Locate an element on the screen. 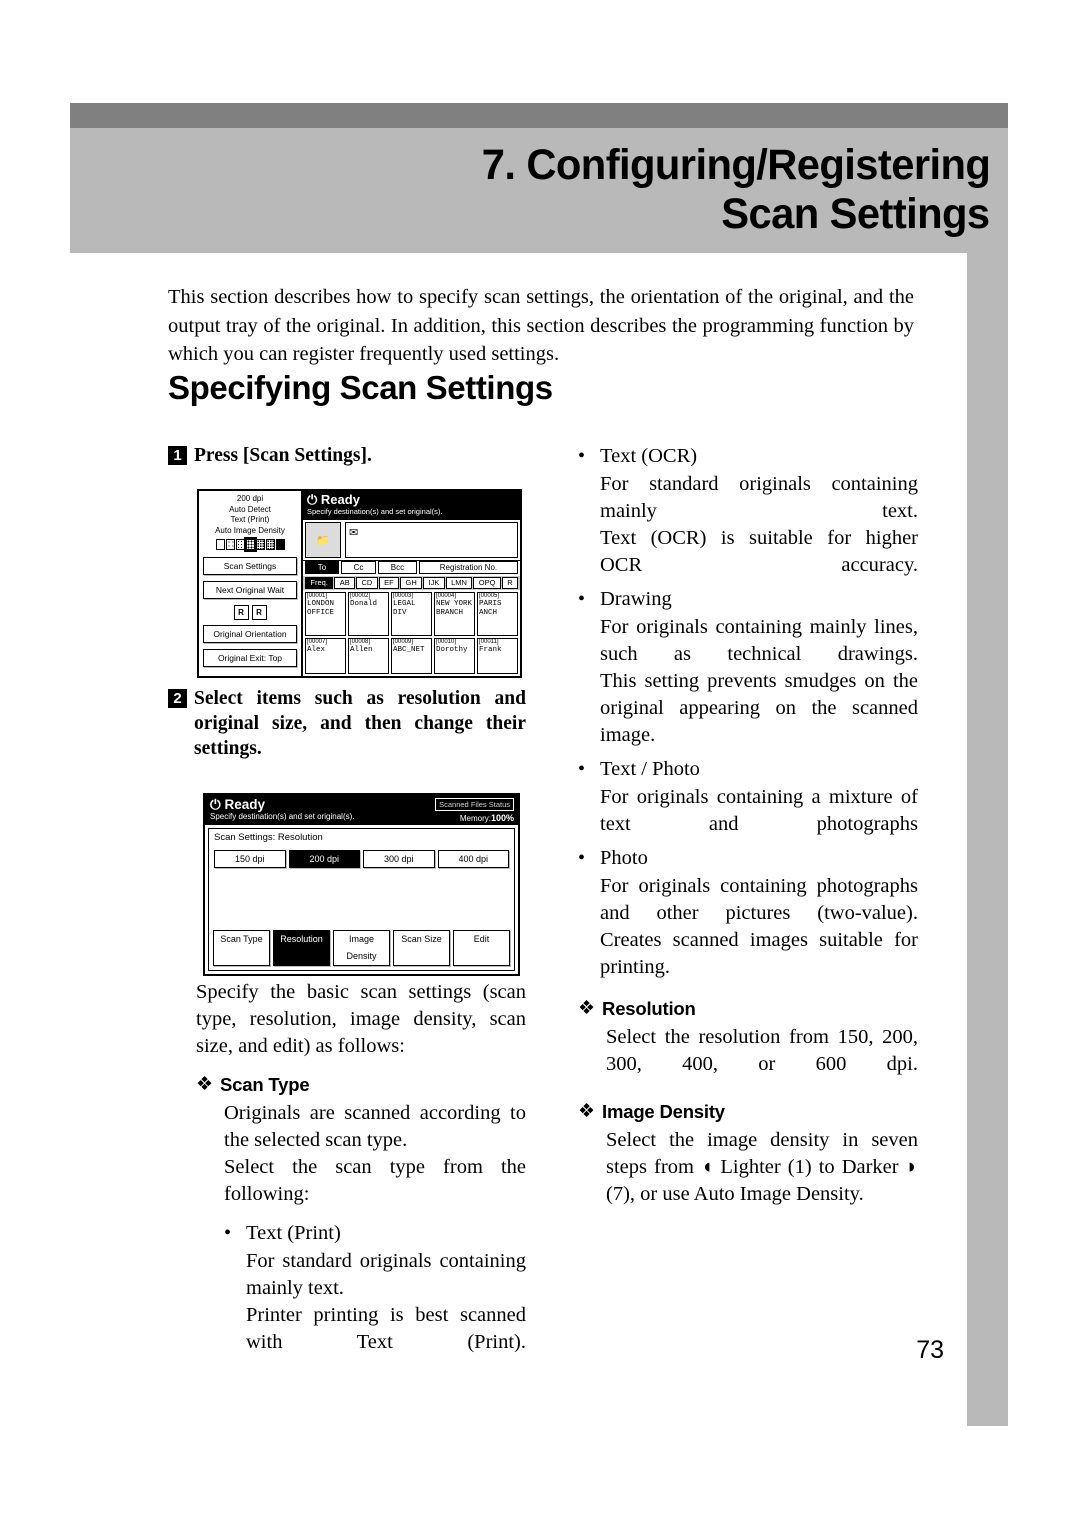  list-item: [00002] Donald is located at coordinates (368, 614).